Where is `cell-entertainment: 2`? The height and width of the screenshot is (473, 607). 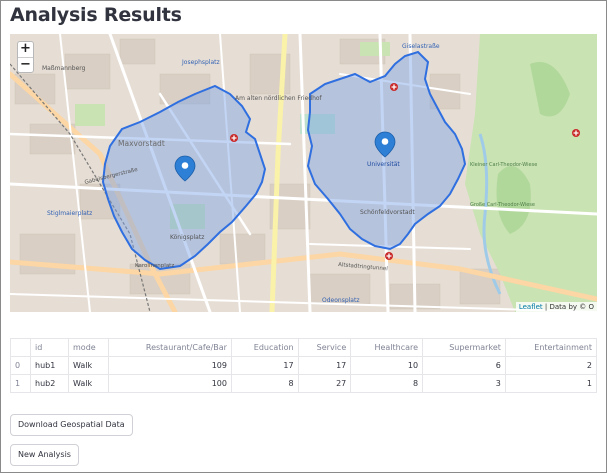
cell-entertainment: 2 is located at coordinates (551, 365).